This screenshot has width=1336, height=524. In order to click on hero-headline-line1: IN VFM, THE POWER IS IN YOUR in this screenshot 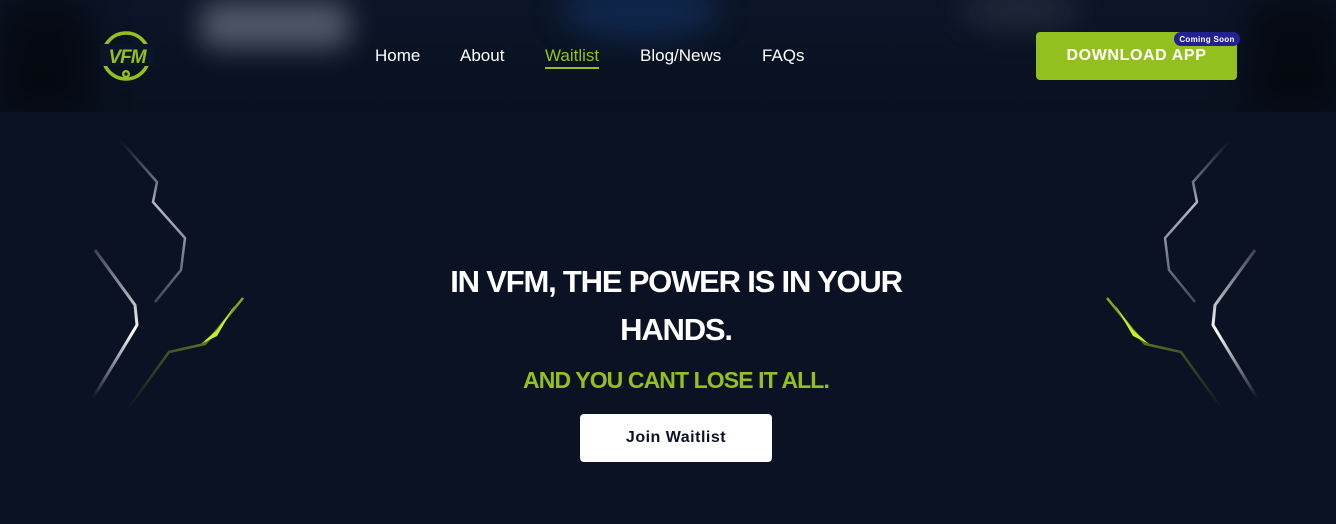, I will do `click(676, 281)`.